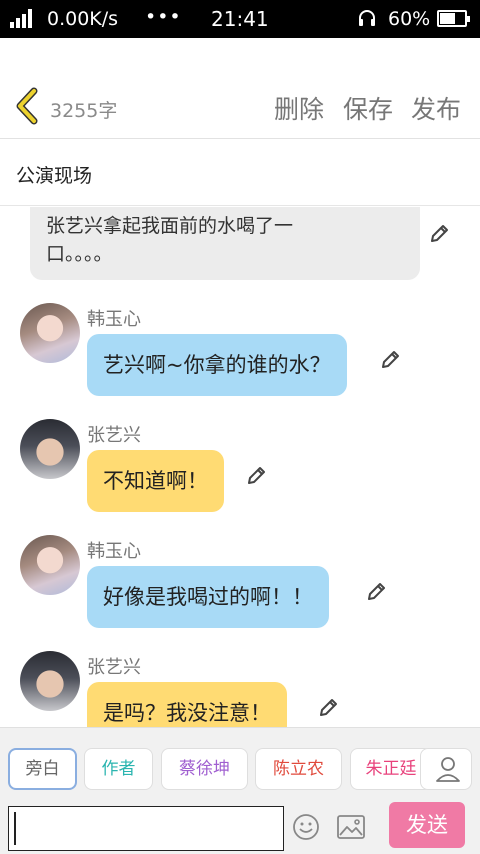  What do you see at coordinates (204, 769) in the screenshot?
I see `role-chip: 蔡徐坤` at bounding box center [204, 769].